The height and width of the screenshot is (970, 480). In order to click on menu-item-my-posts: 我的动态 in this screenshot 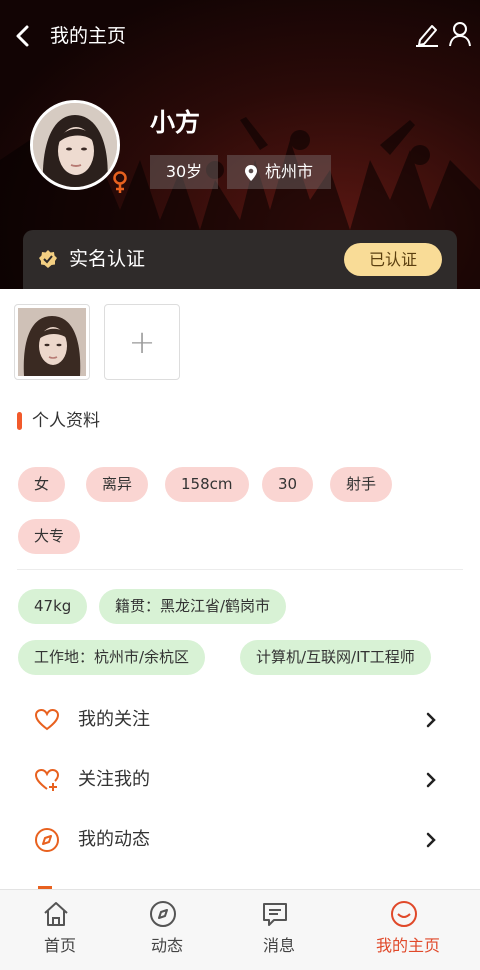, I will do `click(240, 840)`.